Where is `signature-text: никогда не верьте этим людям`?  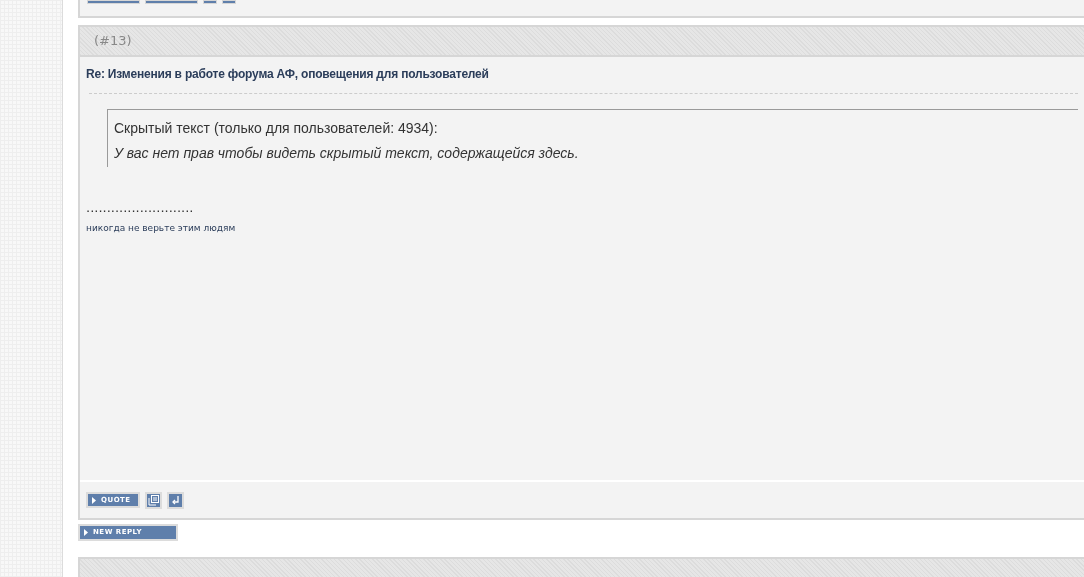 signature-text: никогда не верьте этим людям is located at coordinates (161, 228).